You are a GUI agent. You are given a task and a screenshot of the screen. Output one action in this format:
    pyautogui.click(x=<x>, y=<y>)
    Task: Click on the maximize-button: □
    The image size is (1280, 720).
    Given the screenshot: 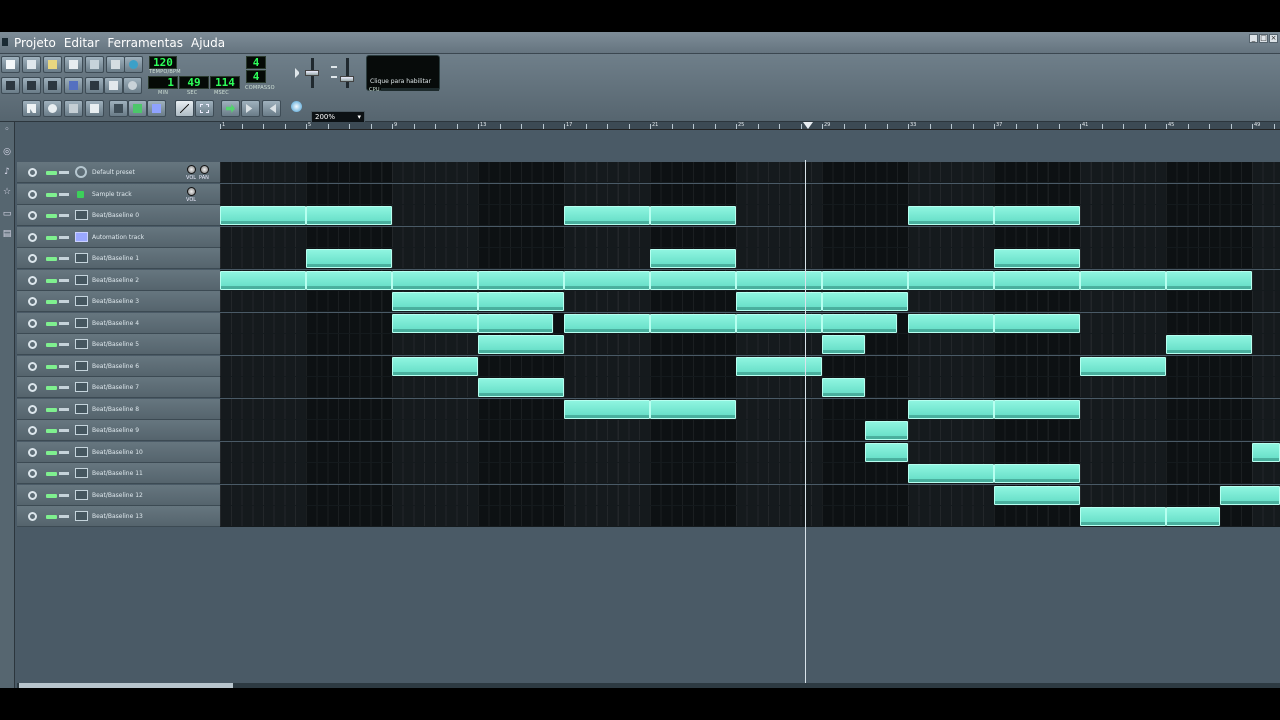 What is the action you would take?
    pyautogui.click(x=1263, y=38)
    